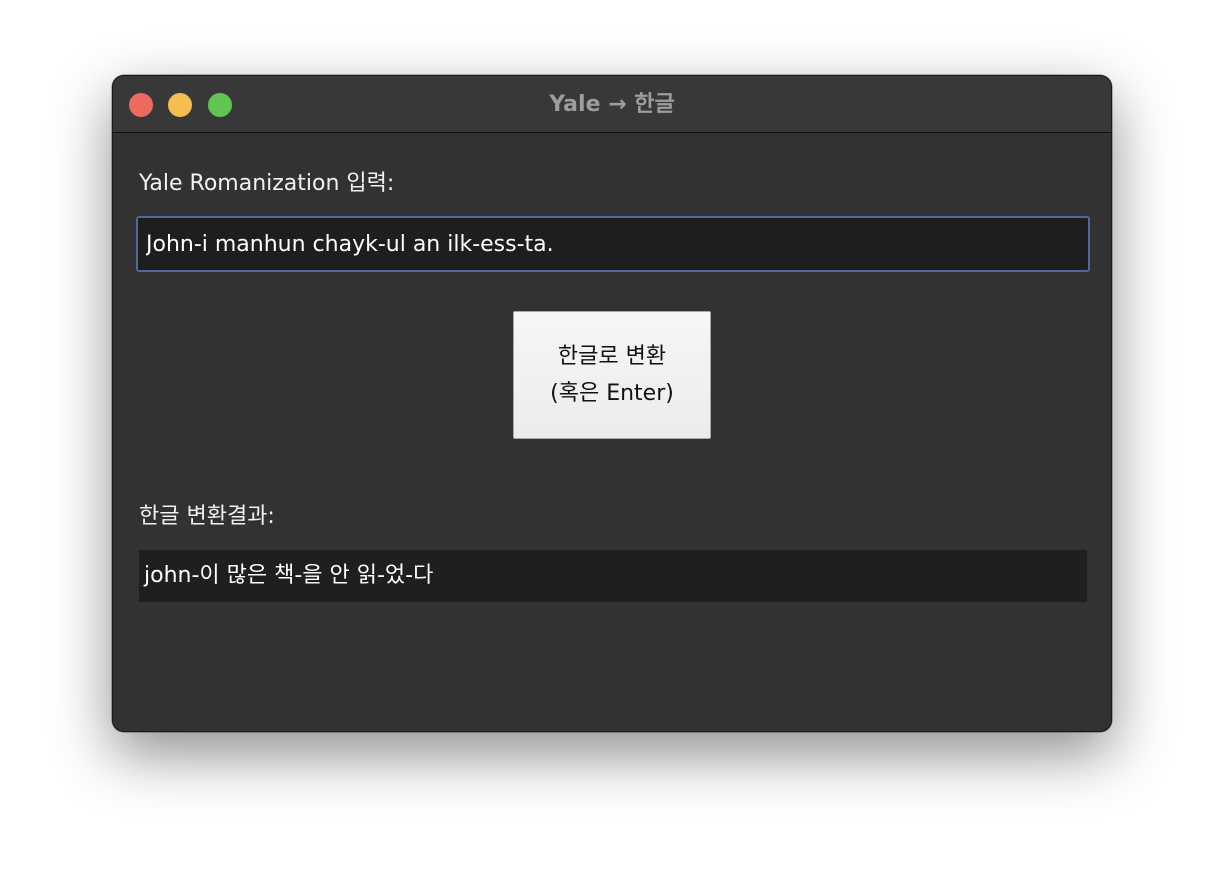  Describe the element at coordinates (613, 576) in the screenshot. I see `result-output: john-이 많은 책-을 안 읽-었-다` at that location.